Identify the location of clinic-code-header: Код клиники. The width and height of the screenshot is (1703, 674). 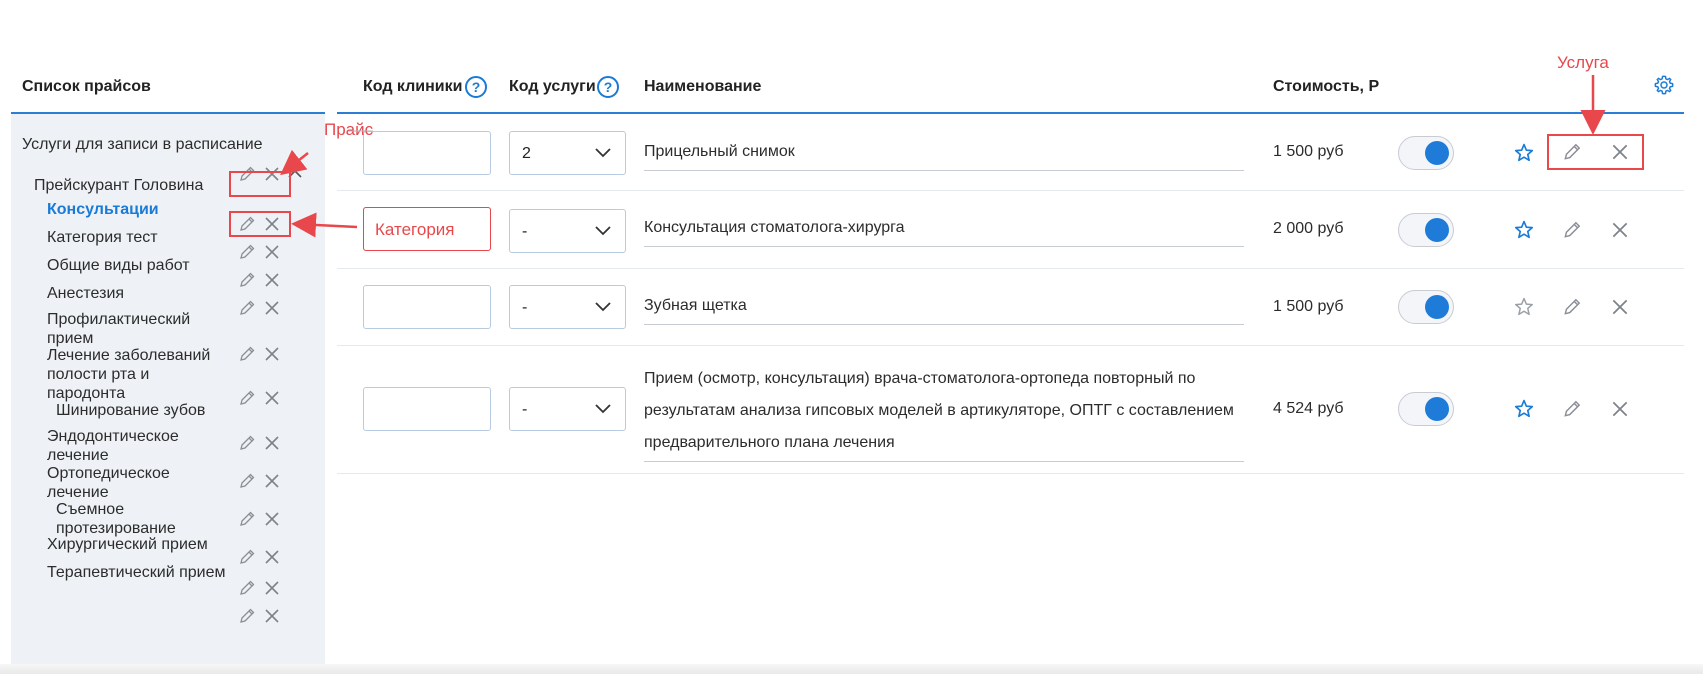
(413, 86).